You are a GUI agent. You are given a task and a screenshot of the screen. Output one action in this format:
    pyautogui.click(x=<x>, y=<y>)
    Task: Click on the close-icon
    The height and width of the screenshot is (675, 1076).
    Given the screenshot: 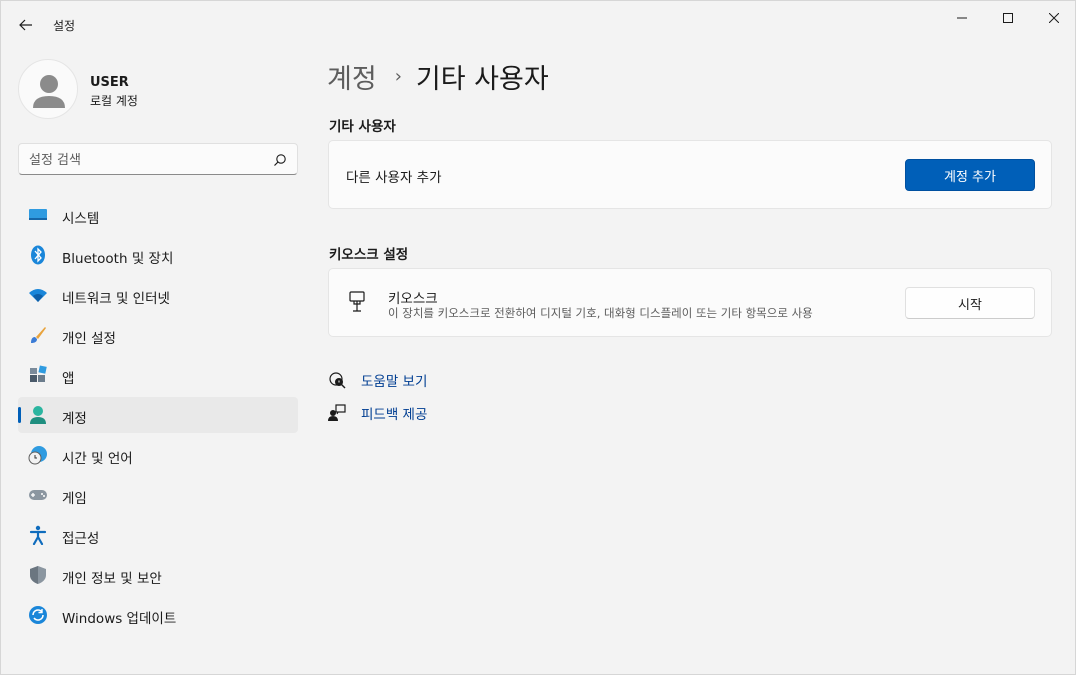 What is the action you would take?
    pyautogui.click(x=1054, y=18)
    